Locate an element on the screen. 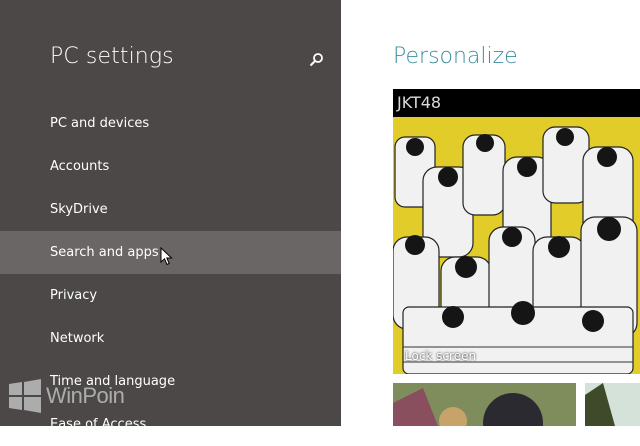  nav-item-label: PC and devices is located at coordinates (100, 123).